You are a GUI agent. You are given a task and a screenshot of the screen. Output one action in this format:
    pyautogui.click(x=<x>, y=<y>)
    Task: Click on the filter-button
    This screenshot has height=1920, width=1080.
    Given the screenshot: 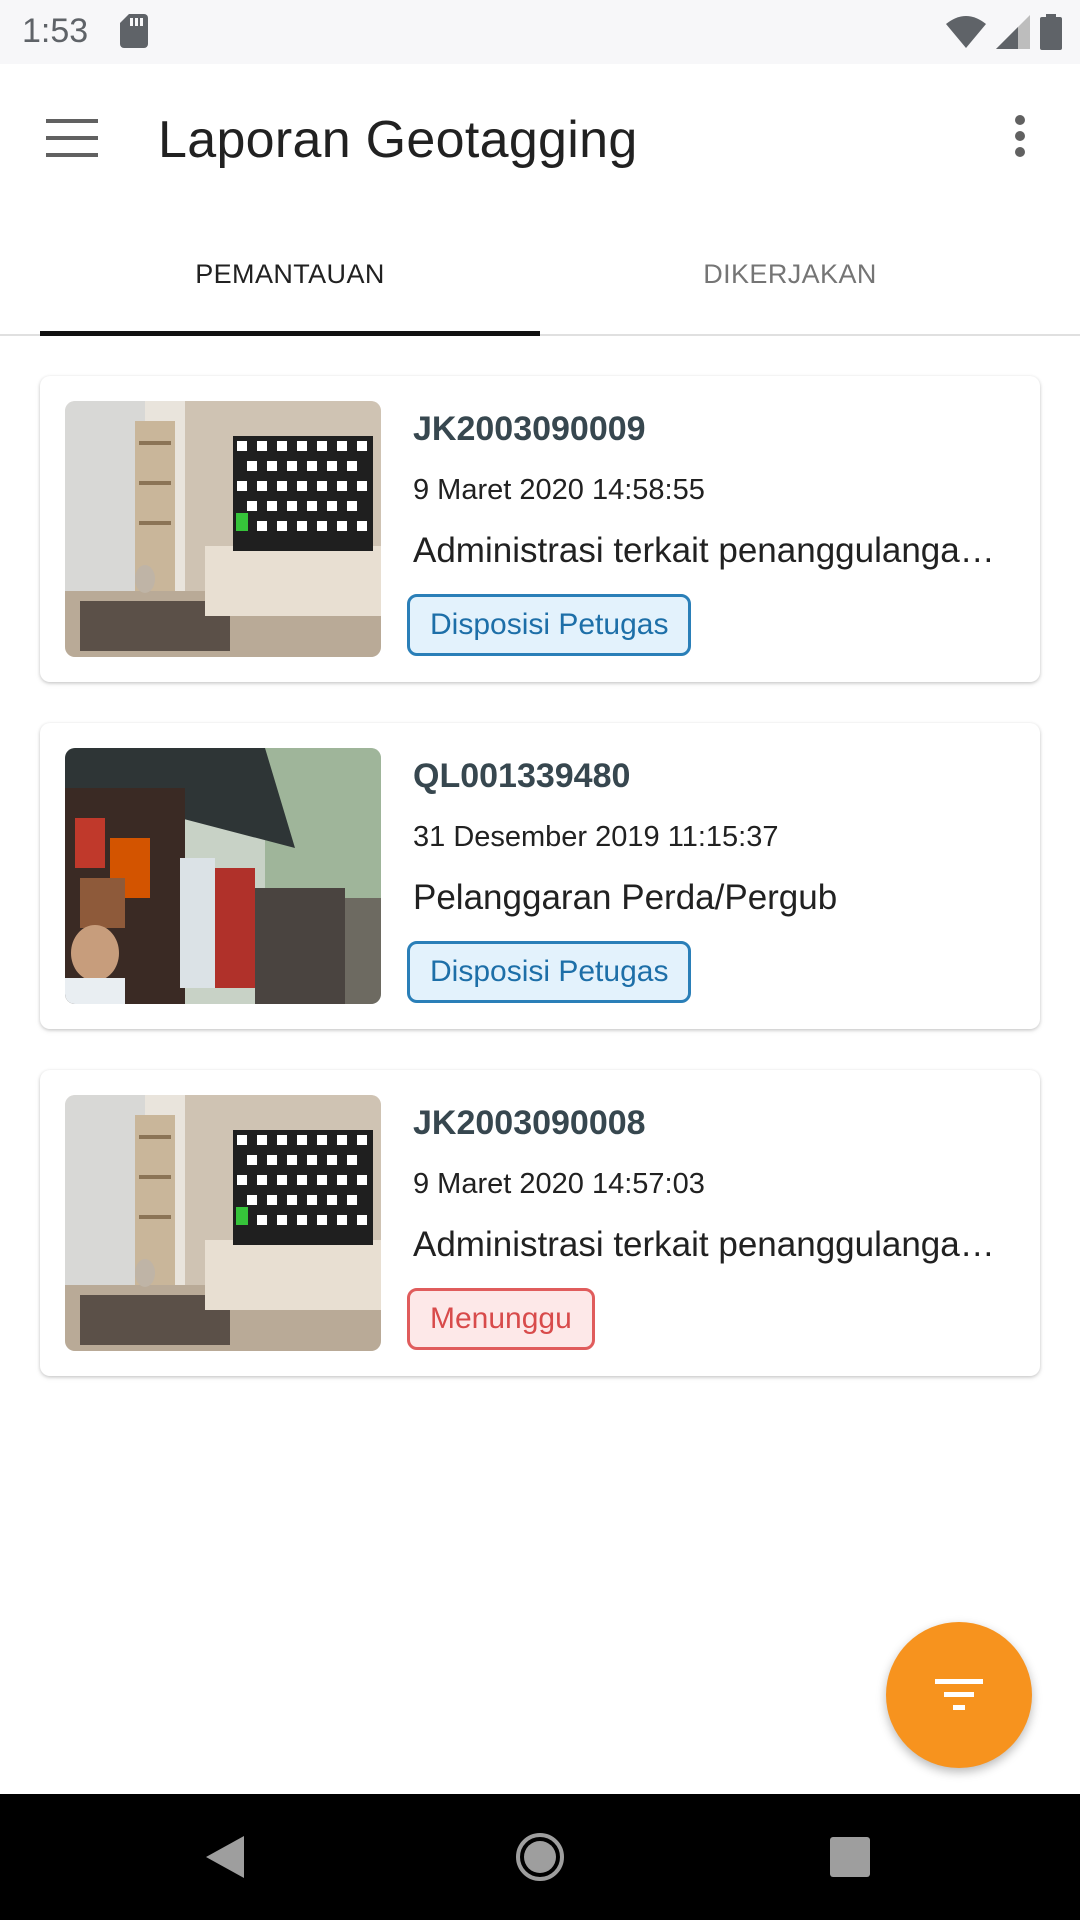 What is the action you would take?
    pyautogui.click(x=959, y=1695)
    